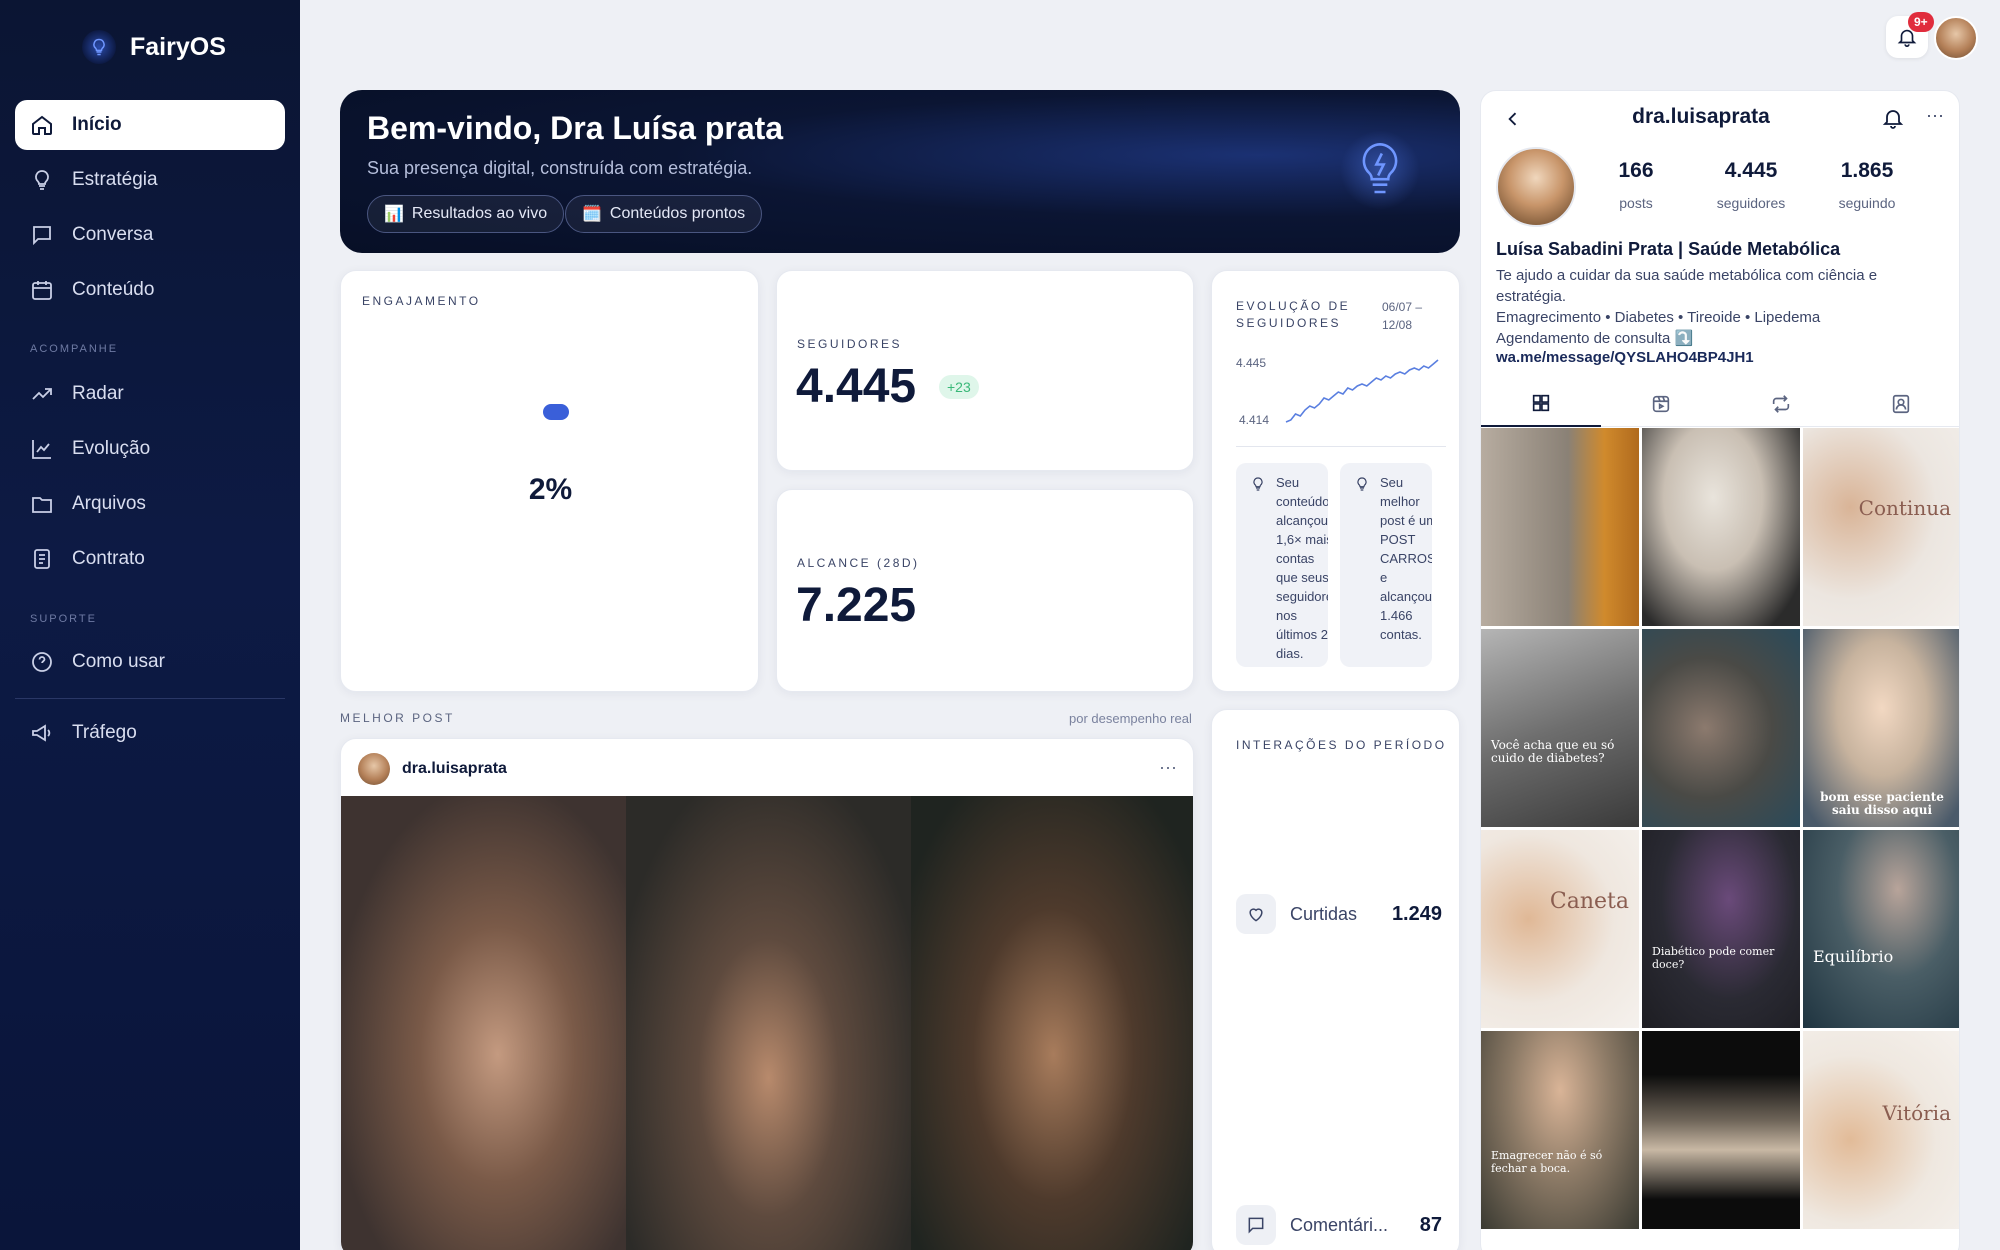 The height and width of the screenshot is (1250, 2000). I want to click on sidebar-divider, so click(150, 698).